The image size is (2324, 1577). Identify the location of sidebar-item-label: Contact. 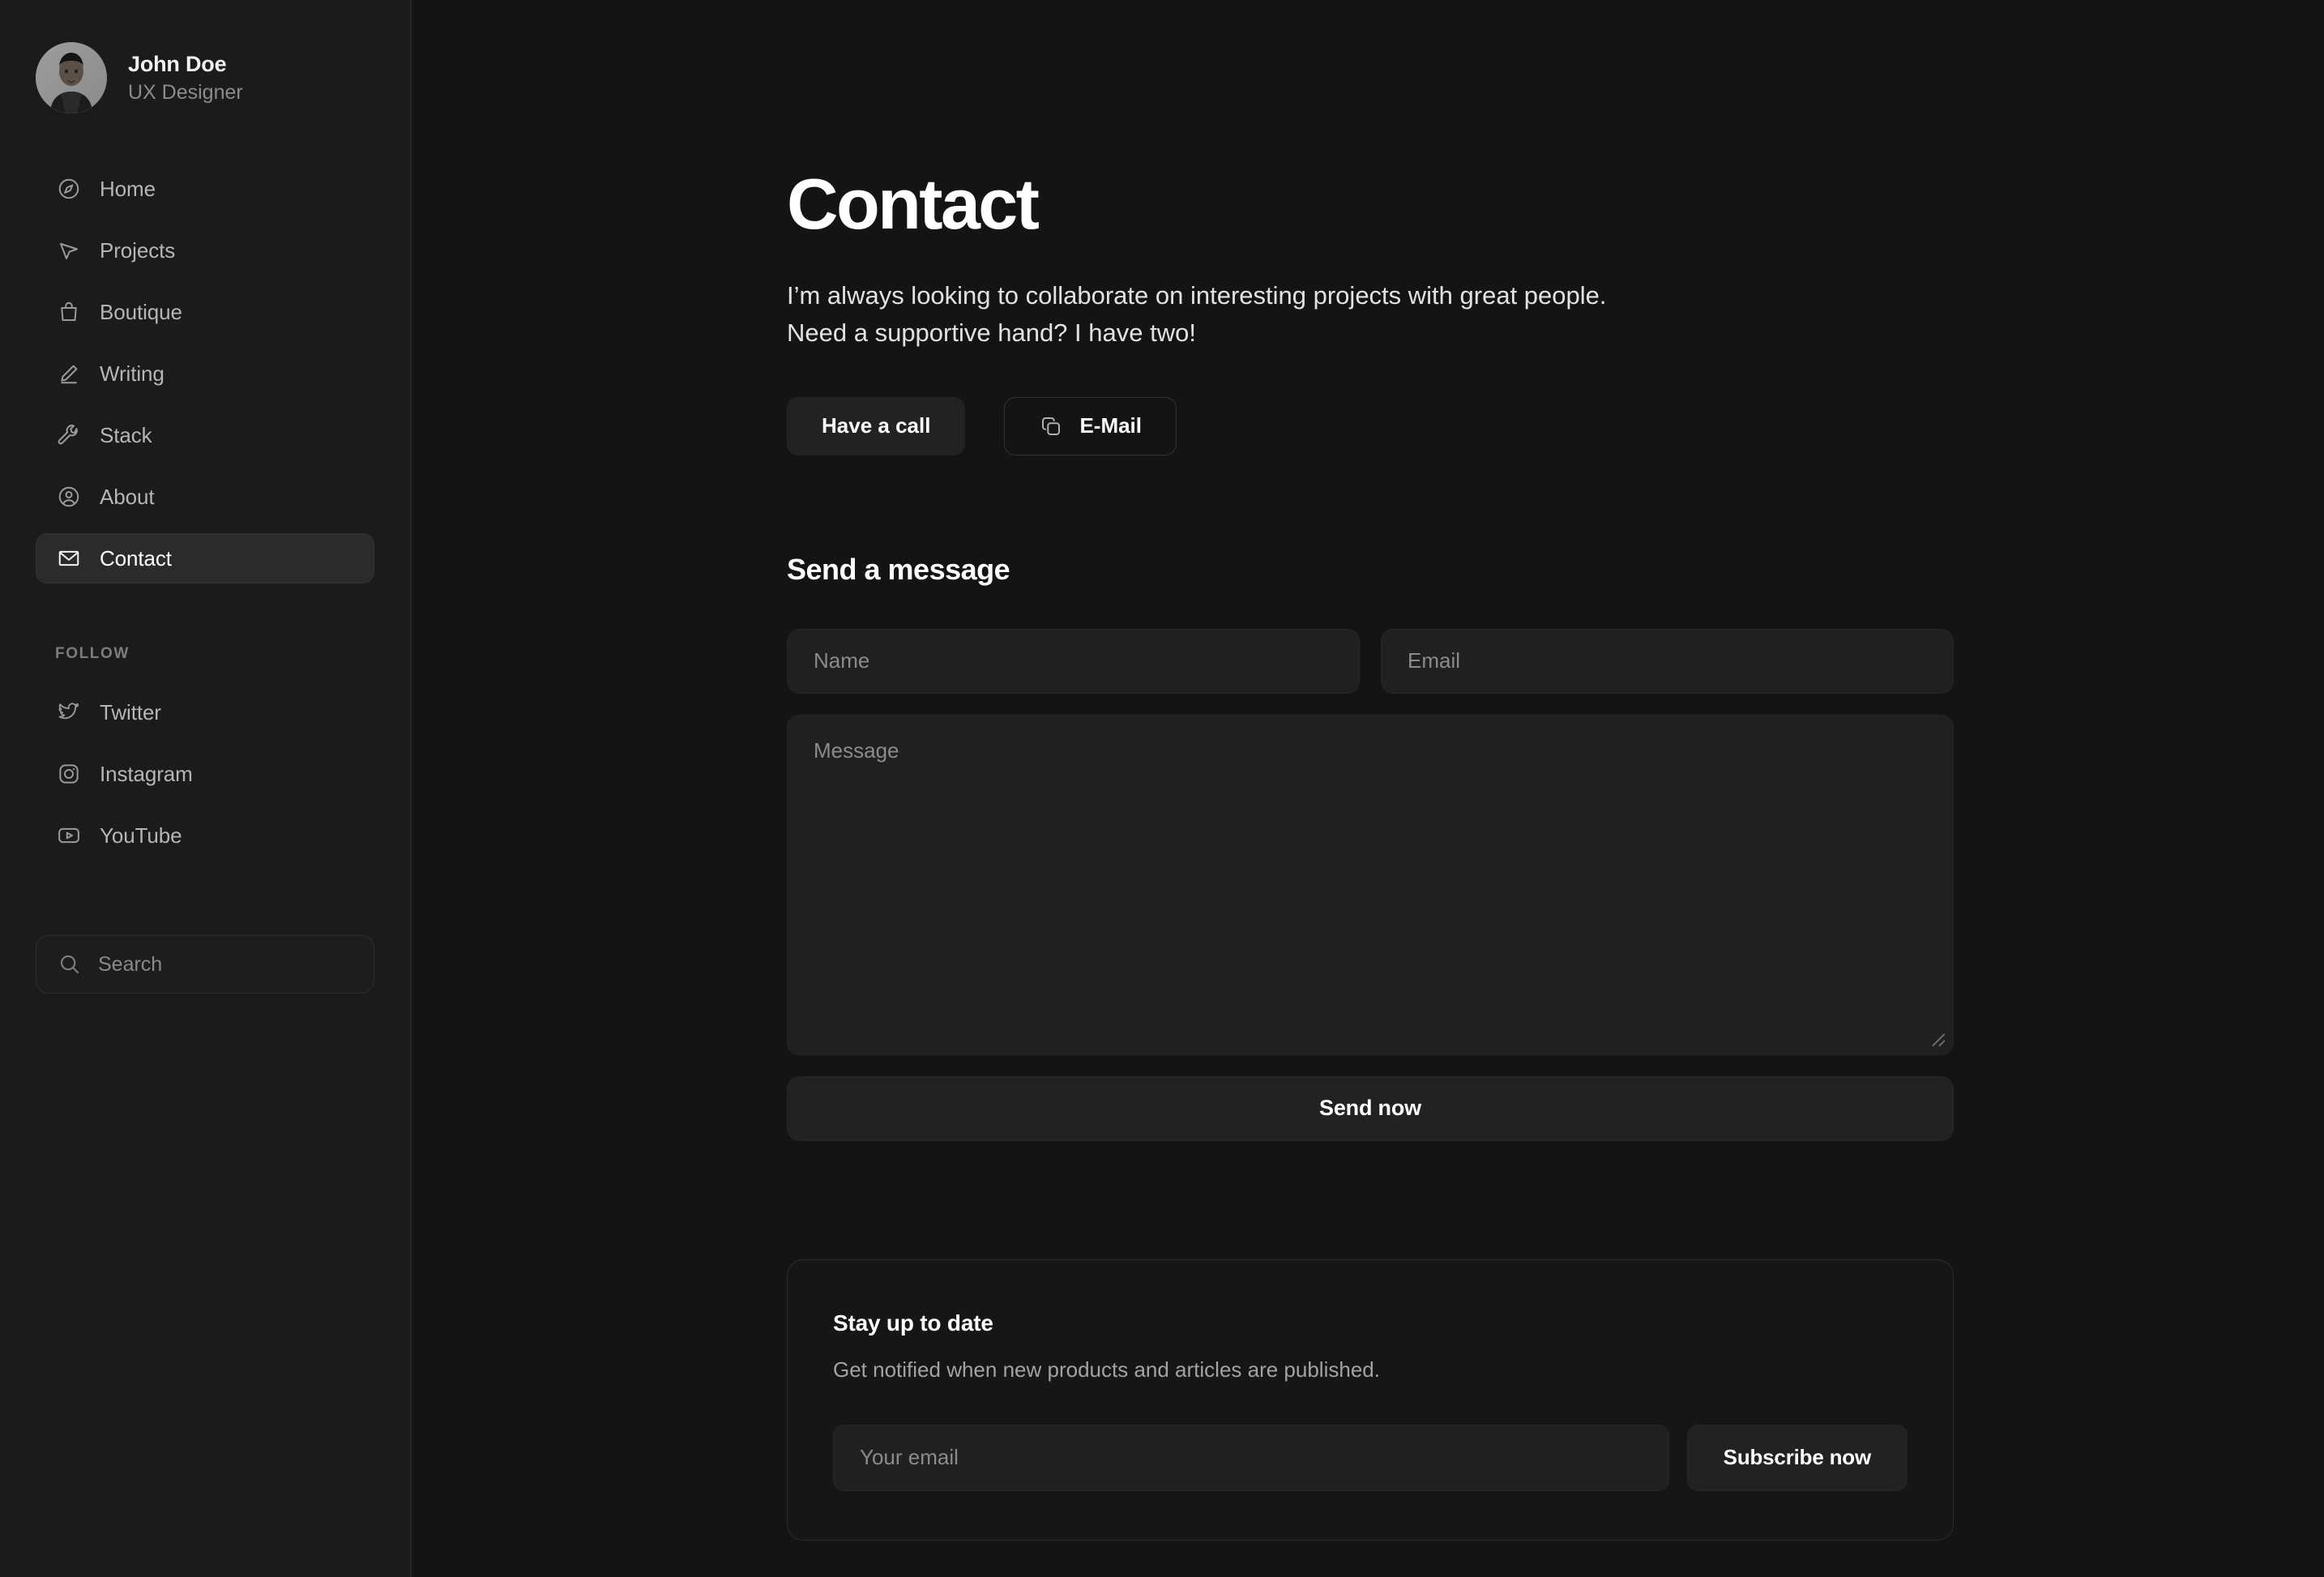
(136, 558).